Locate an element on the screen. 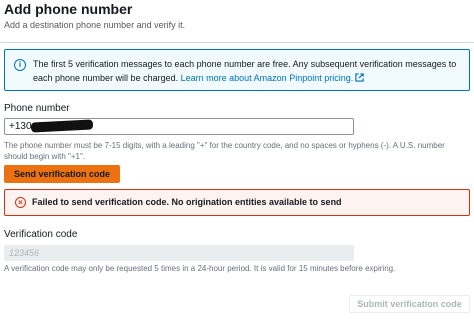 The height and width of the screenshot is (319, 474). phone-number-label: Phone number is located at coordinates (37, 108).